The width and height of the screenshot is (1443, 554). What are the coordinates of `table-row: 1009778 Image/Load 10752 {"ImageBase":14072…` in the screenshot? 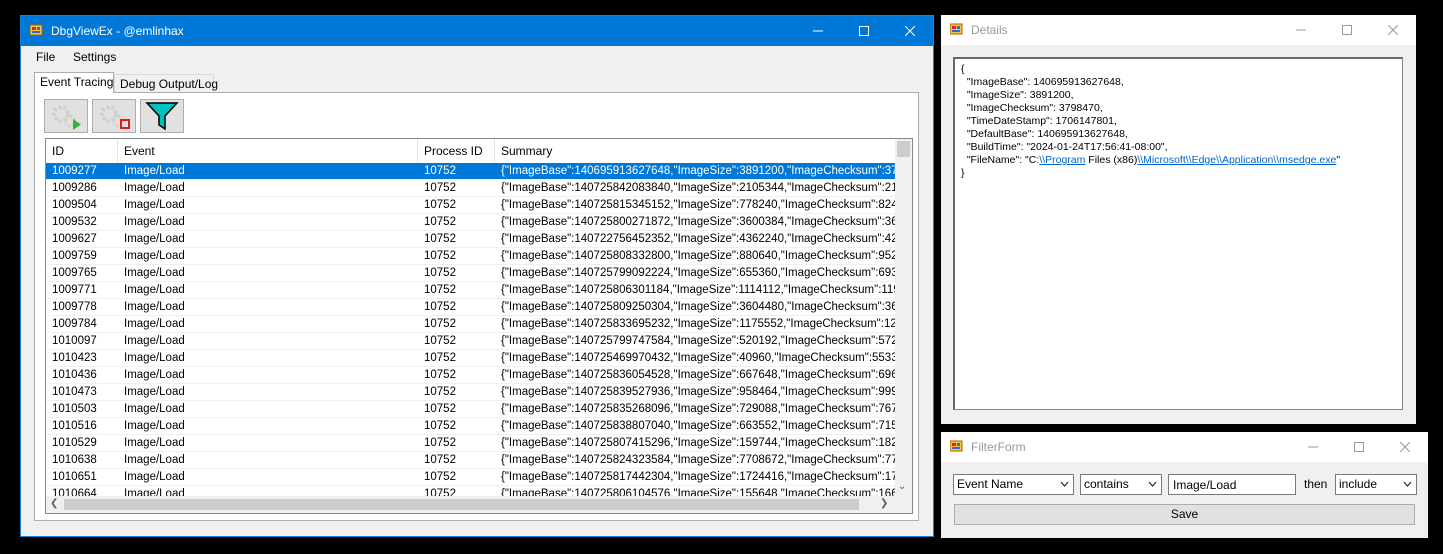 It's located at (471, 307).